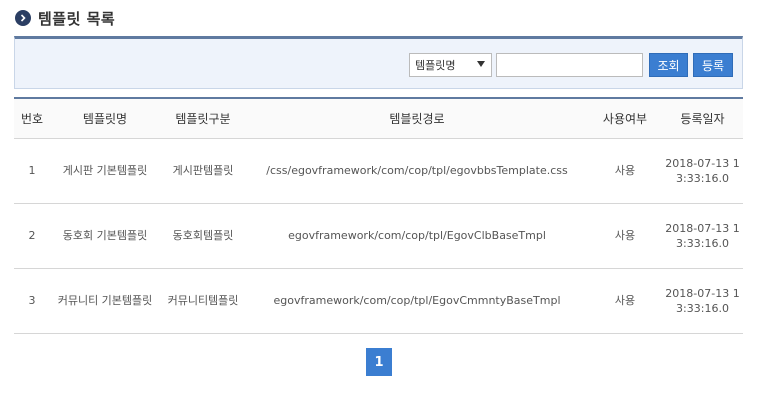 This screenshot has height=395, width=762. Describe the element at coordinates (32, 118) in the screenshot. I see `column-header-no: 번호` at that location.